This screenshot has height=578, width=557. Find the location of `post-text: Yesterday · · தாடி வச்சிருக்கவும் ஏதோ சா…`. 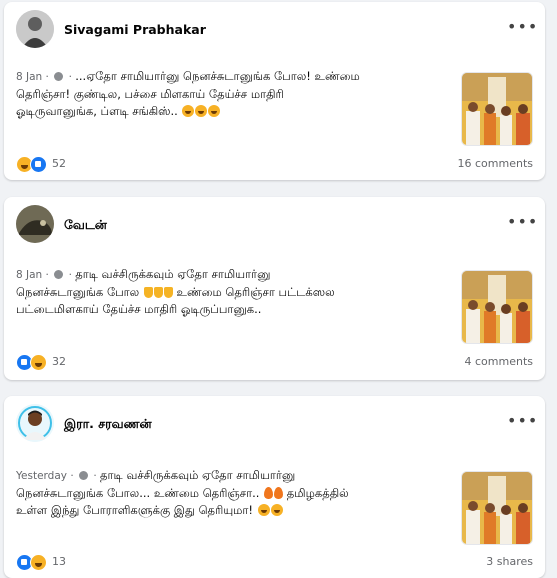

post-text: Yesterday · · தாடி வச்சிருக்கவும் ஏதோ சா… is located at coordinates (182, 492).